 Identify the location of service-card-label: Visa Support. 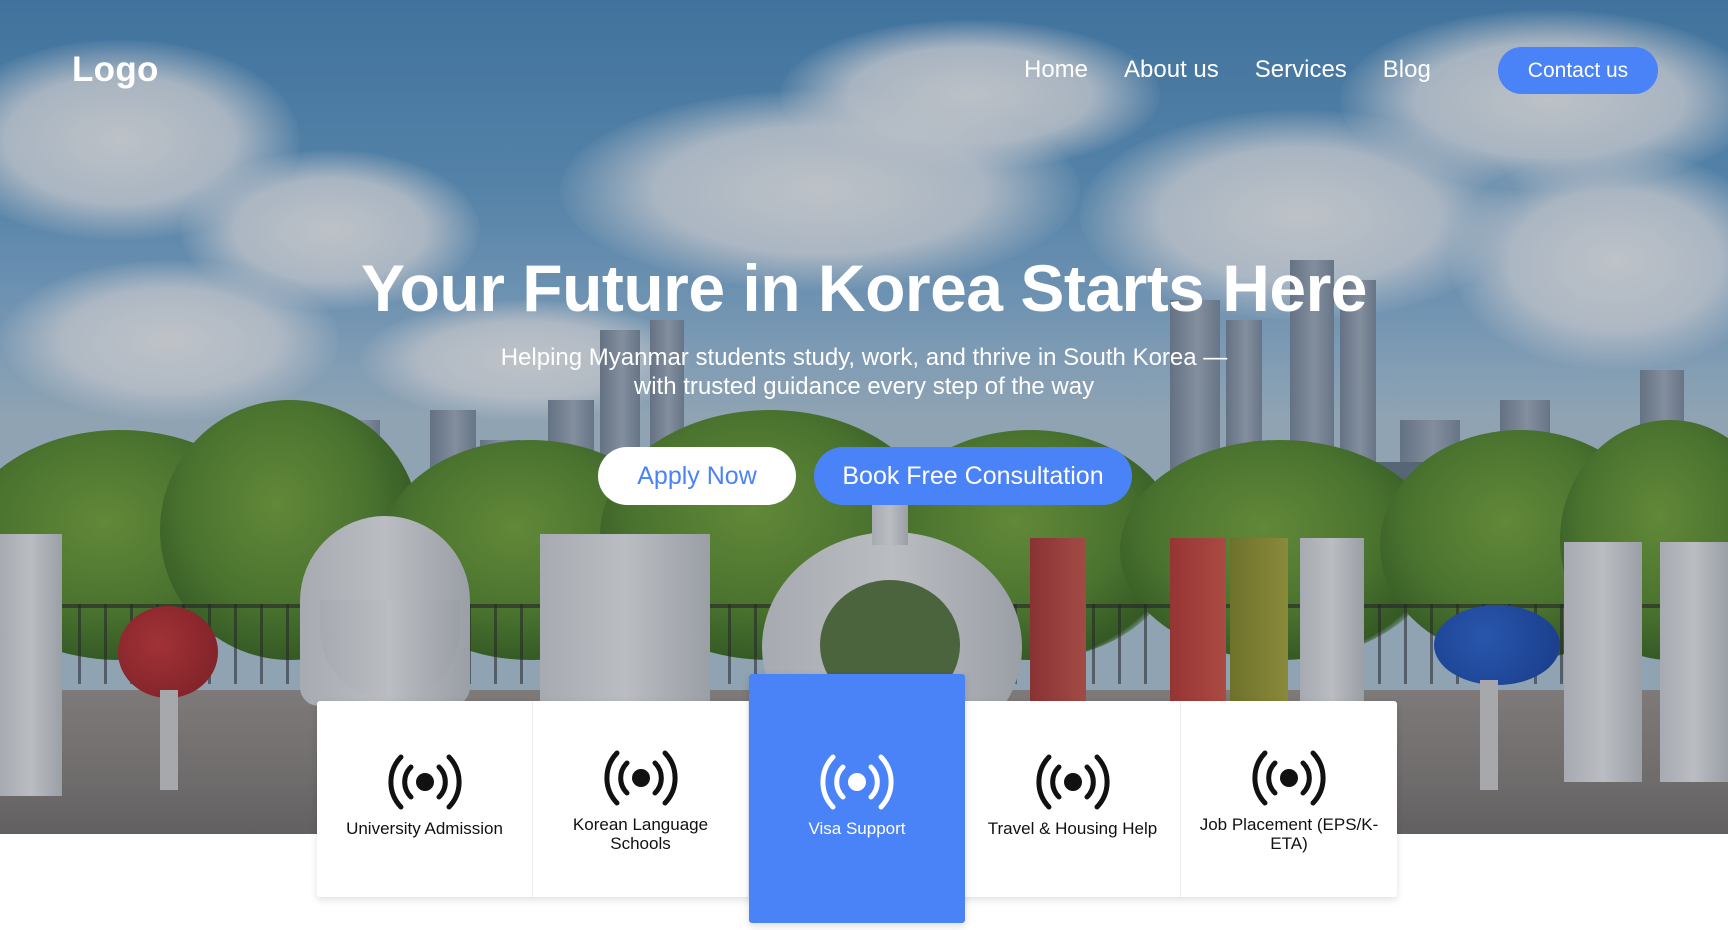
(857, 828).